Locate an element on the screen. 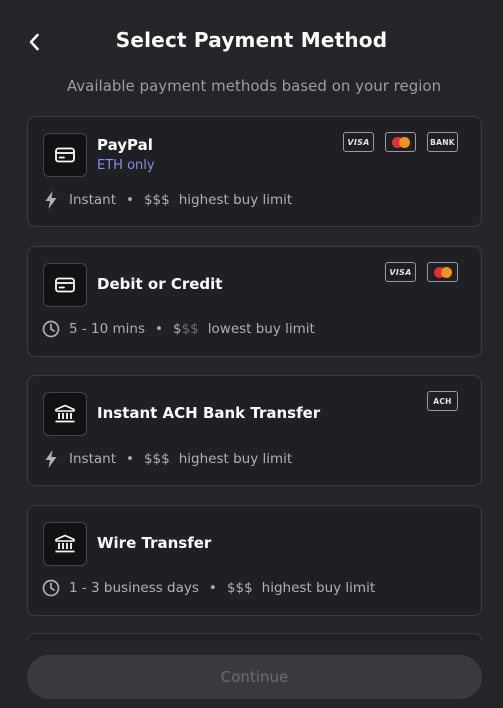  method-price-dim: $$ is located at coordinates (190, 329).